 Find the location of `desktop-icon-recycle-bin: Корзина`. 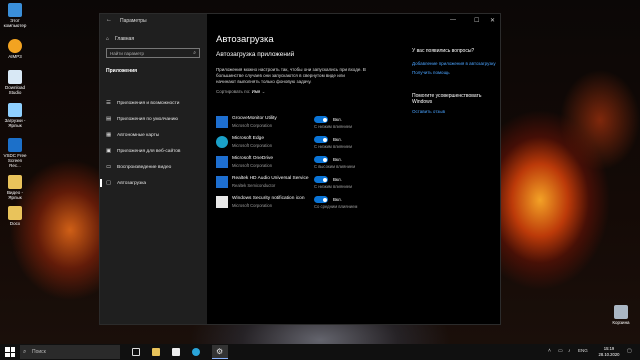

desktop-icon-recycle-bin: Корзина is located at coordinates (621, 315).